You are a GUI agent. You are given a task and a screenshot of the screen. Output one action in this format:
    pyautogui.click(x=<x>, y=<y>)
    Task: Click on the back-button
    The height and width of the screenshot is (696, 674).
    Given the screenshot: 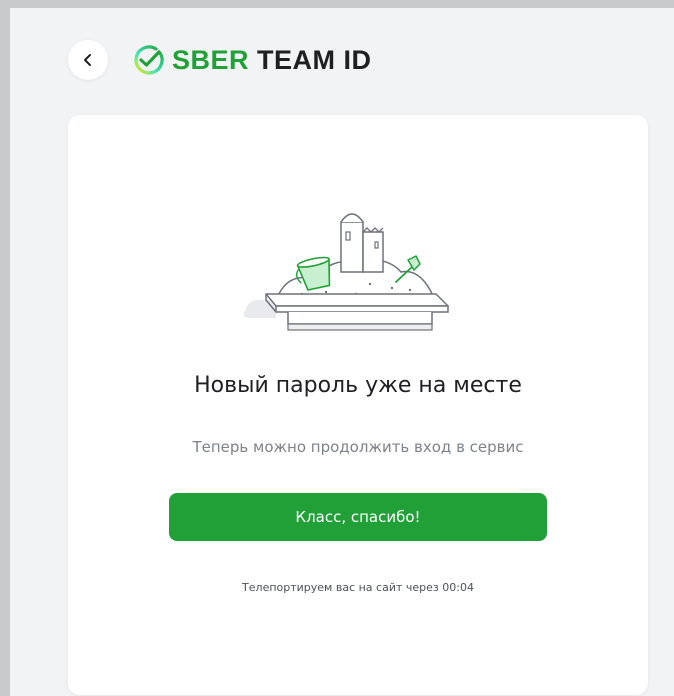 What is the action you would take?
    pyautogui.click(x=88, y=60)
    